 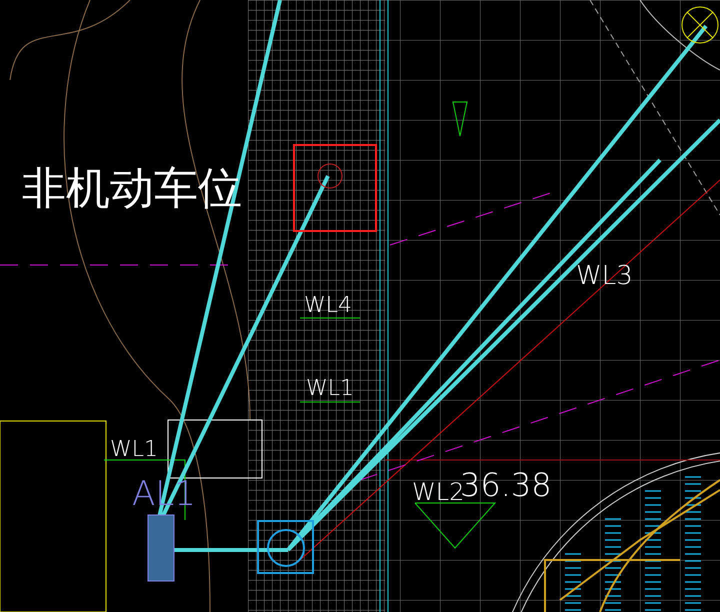 I want to click on cable-label: WL4, so click(x=328, y=305).